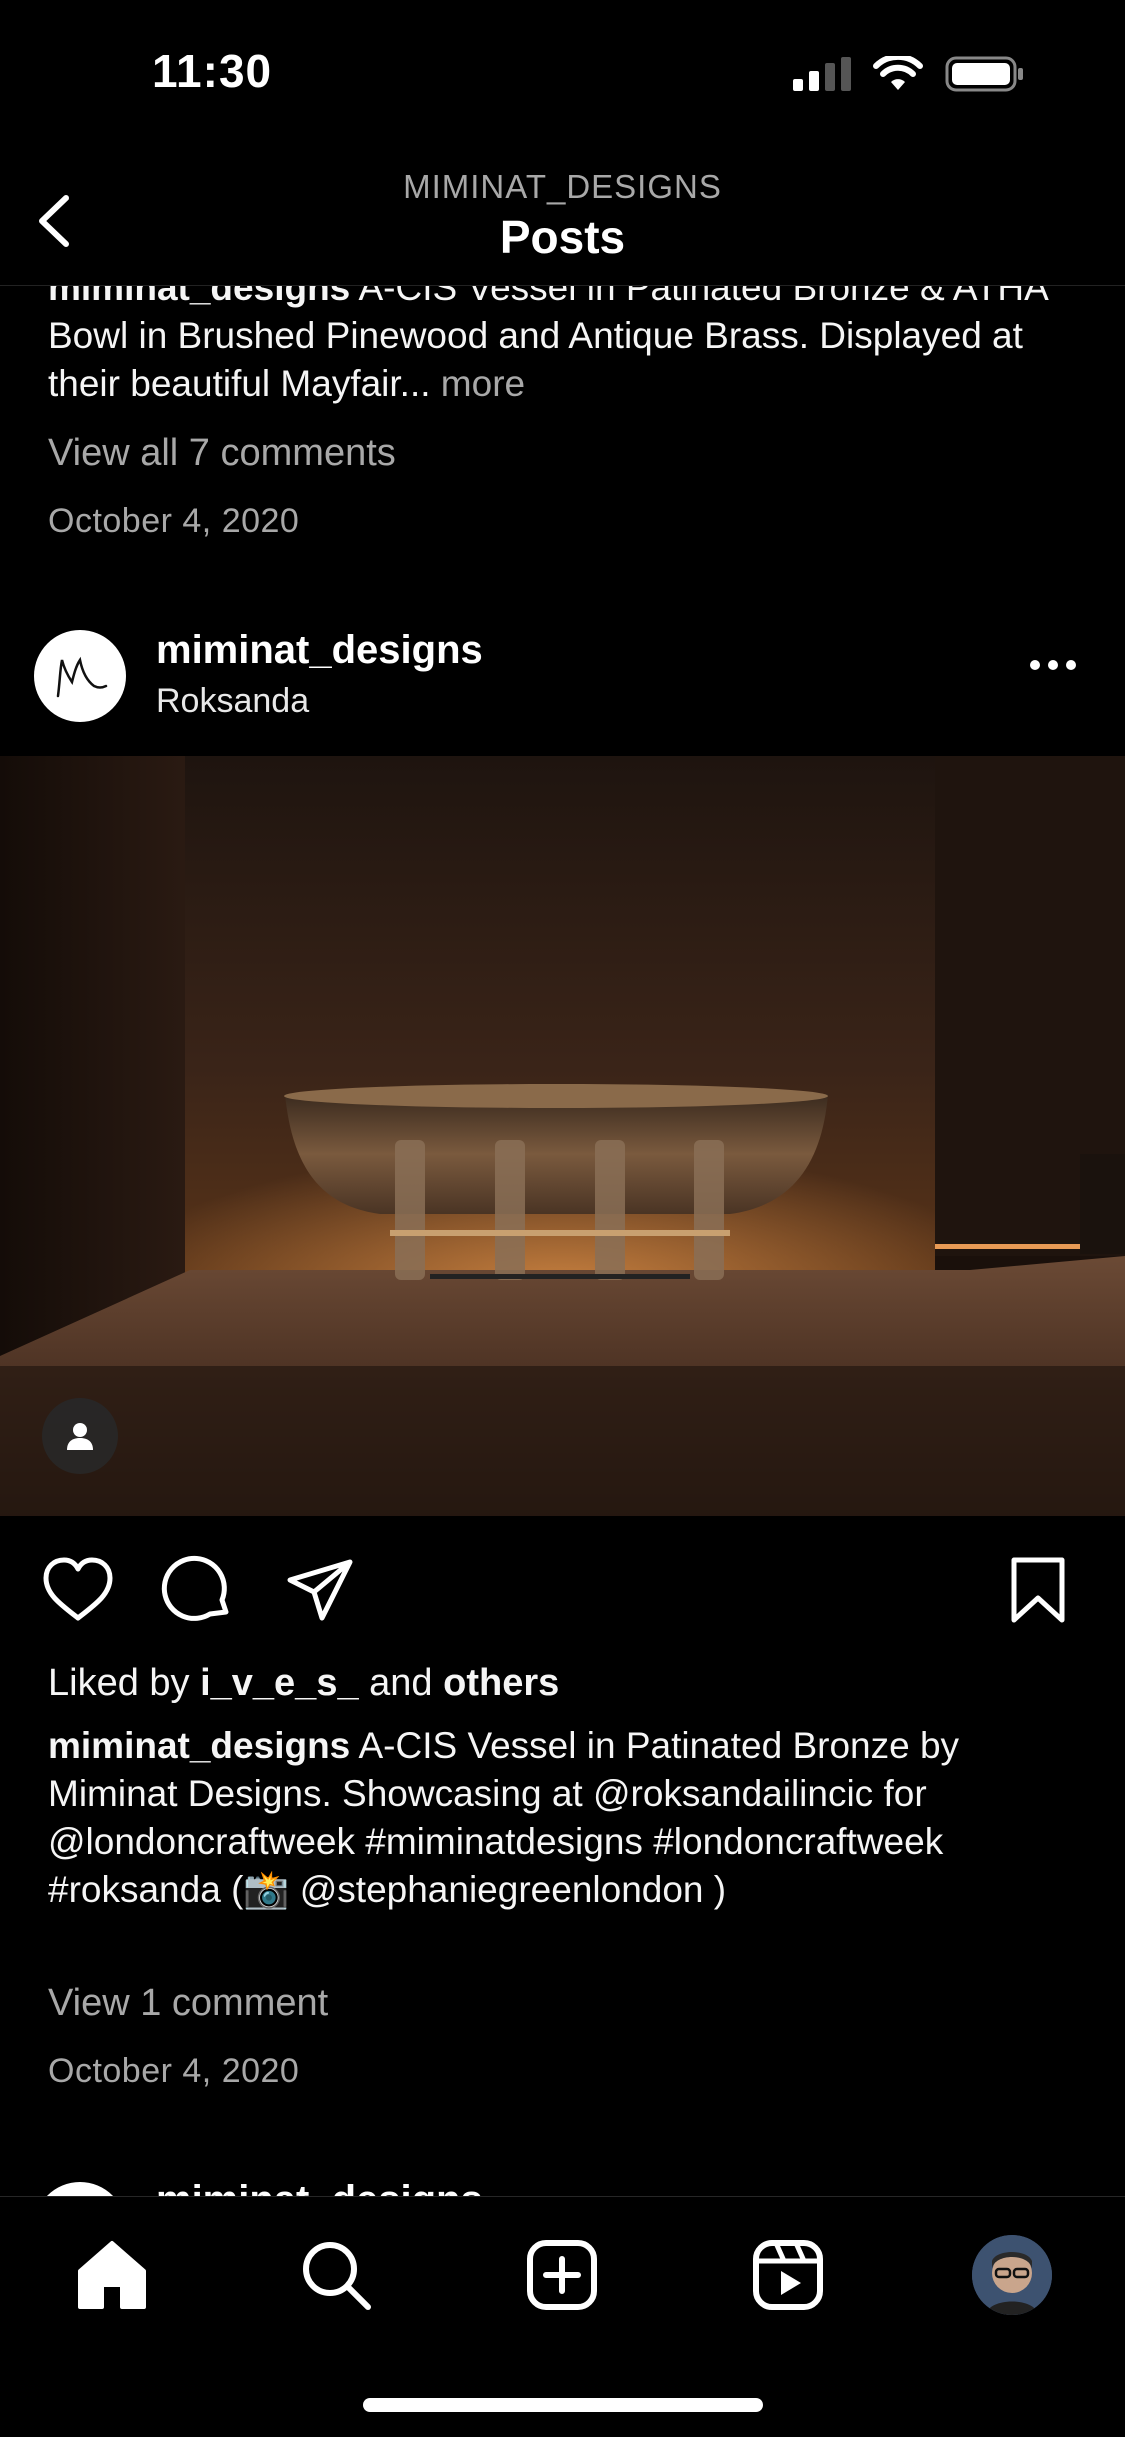  What do you see at coordinates (112, 2275) in the screenshot?
I see `home-icon` at bounding box center [112, 2275].